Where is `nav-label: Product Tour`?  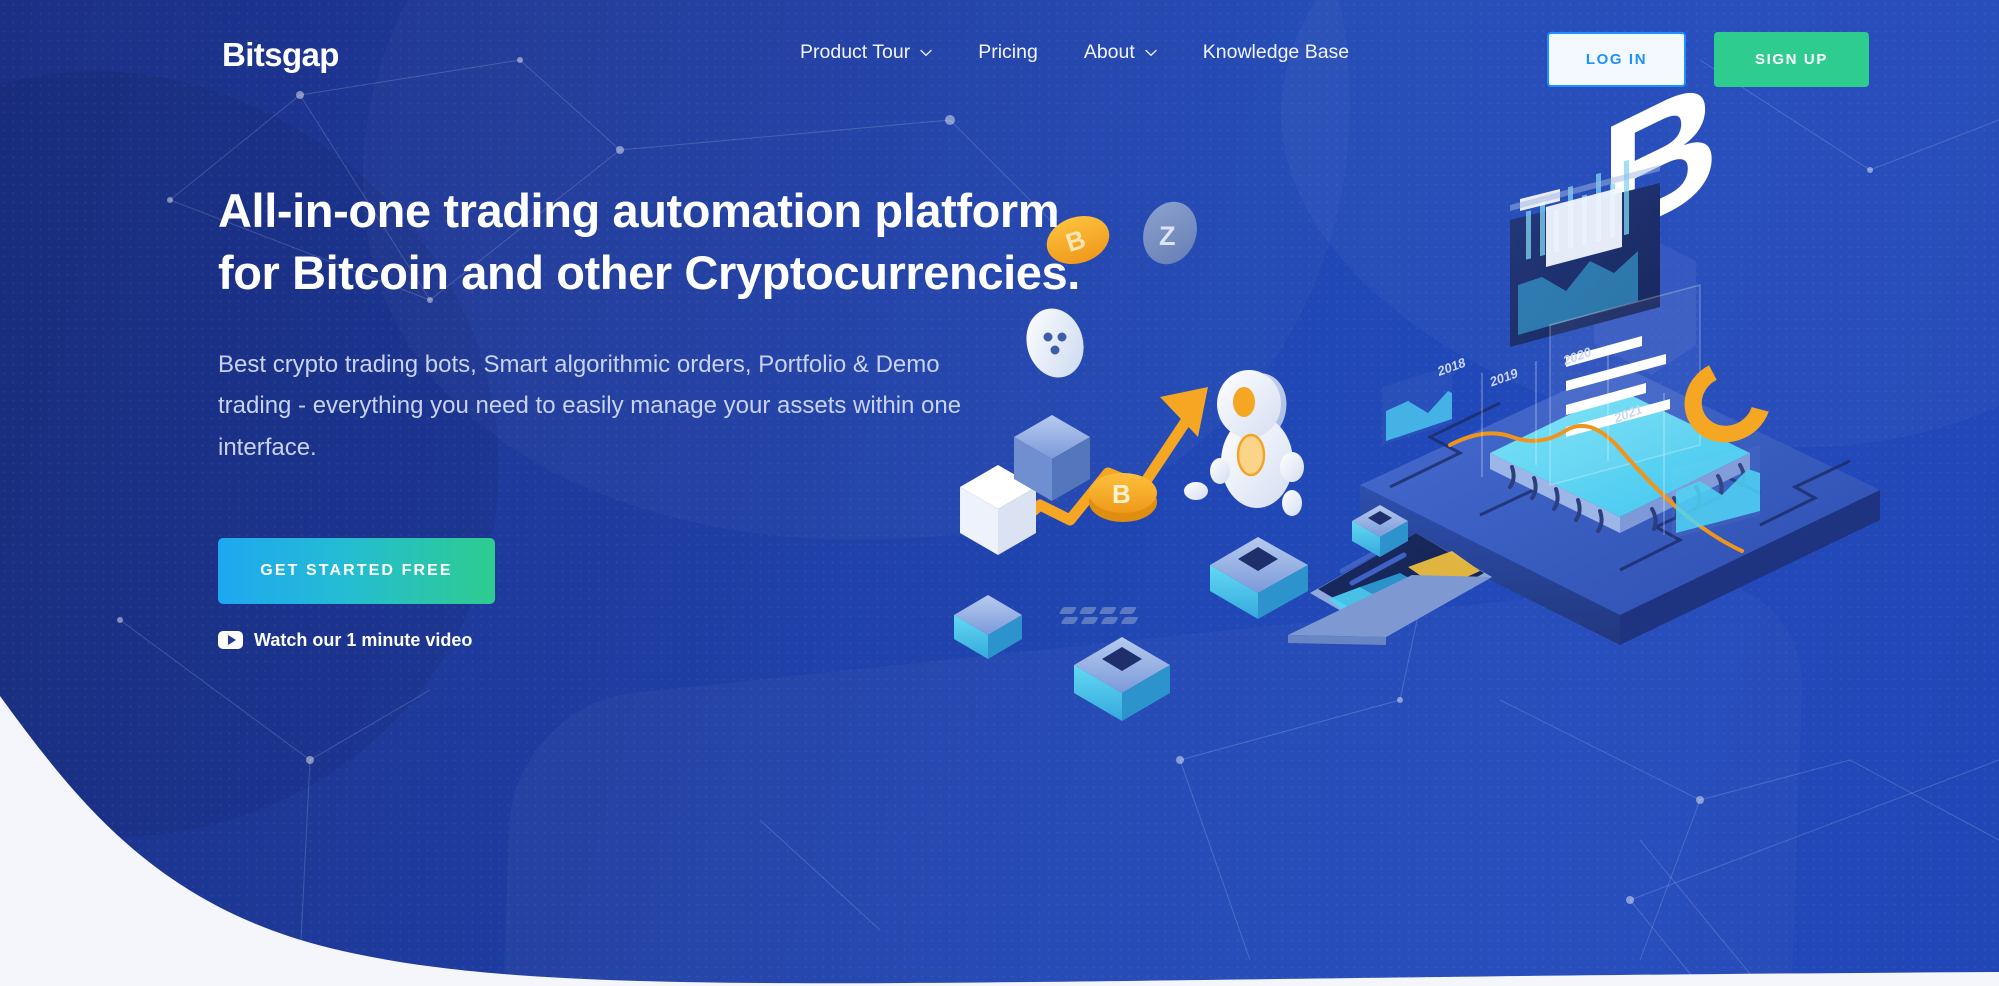 nav-label: Product Tour is located at coordinates (855, 52).